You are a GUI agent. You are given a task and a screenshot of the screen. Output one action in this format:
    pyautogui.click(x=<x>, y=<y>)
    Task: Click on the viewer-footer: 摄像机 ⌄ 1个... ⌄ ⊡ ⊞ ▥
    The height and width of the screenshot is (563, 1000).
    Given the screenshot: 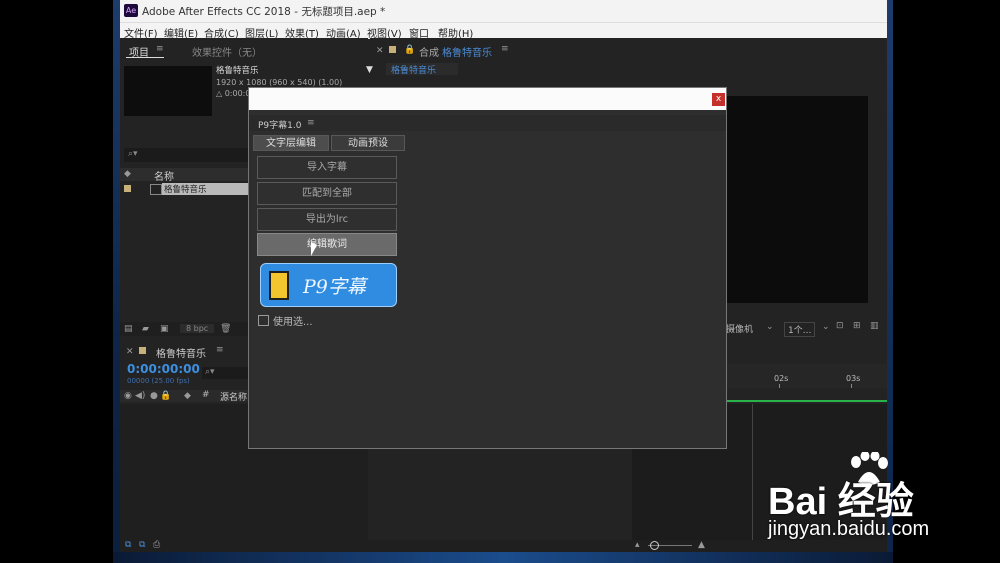 What is the action you would take?
    pyautogui.click(x=806, y=328)
    